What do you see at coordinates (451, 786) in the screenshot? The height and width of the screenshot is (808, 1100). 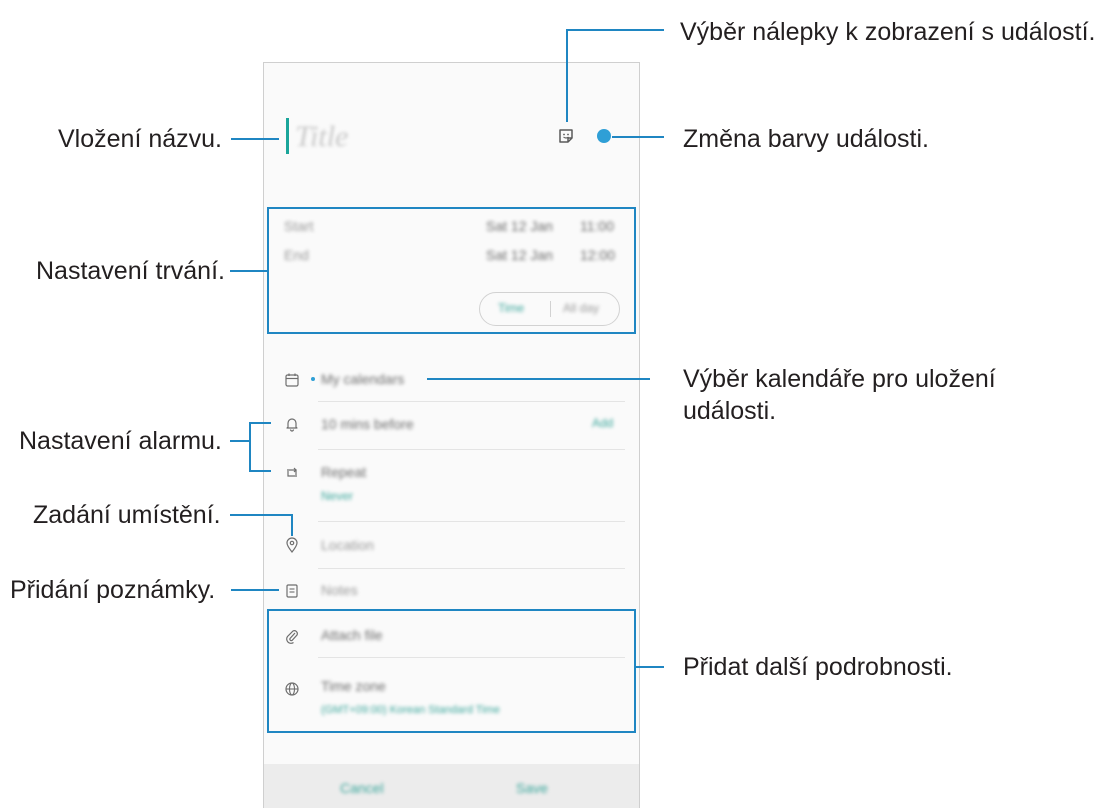 I see `action-bar` at bounding box center [451, 786].